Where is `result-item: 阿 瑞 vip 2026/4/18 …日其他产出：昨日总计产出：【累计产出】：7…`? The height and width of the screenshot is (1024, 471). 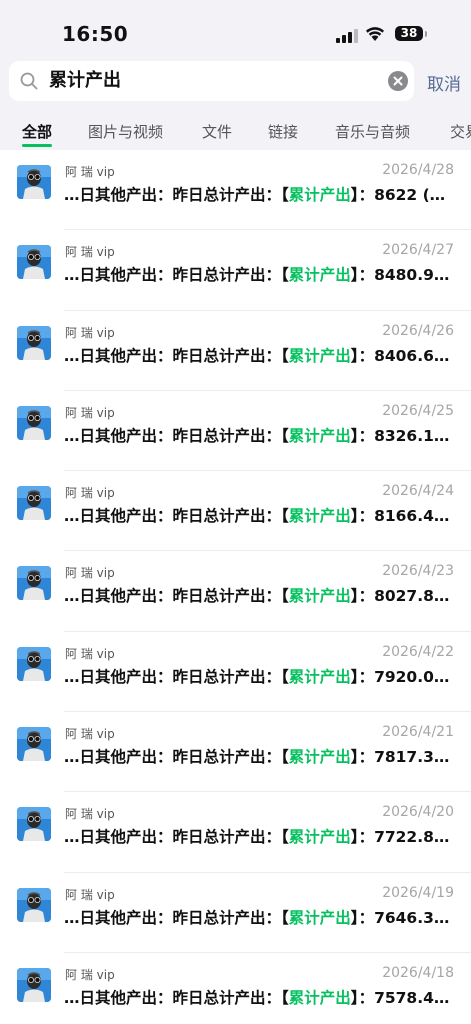
result-item: 阿 瑞 vip 2026/4/18 …日其他产出：昨日总计产出：【累计产出】：7… is located at coordinates (235, 988).